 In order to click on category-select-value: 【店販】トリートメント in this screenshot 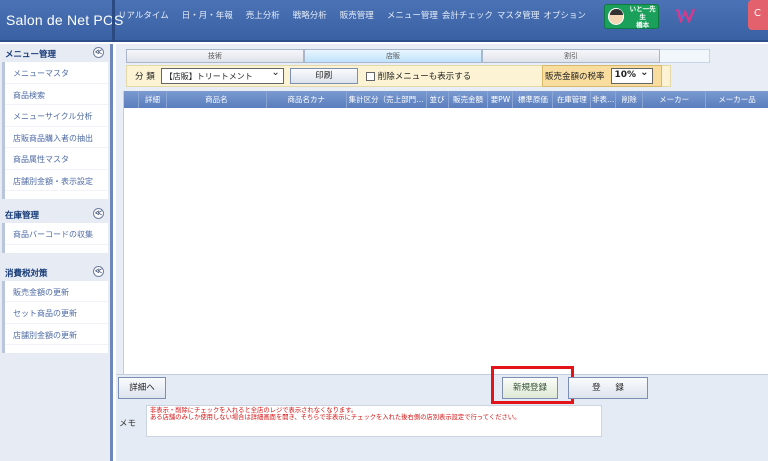, I will do `click(208, 76)`.